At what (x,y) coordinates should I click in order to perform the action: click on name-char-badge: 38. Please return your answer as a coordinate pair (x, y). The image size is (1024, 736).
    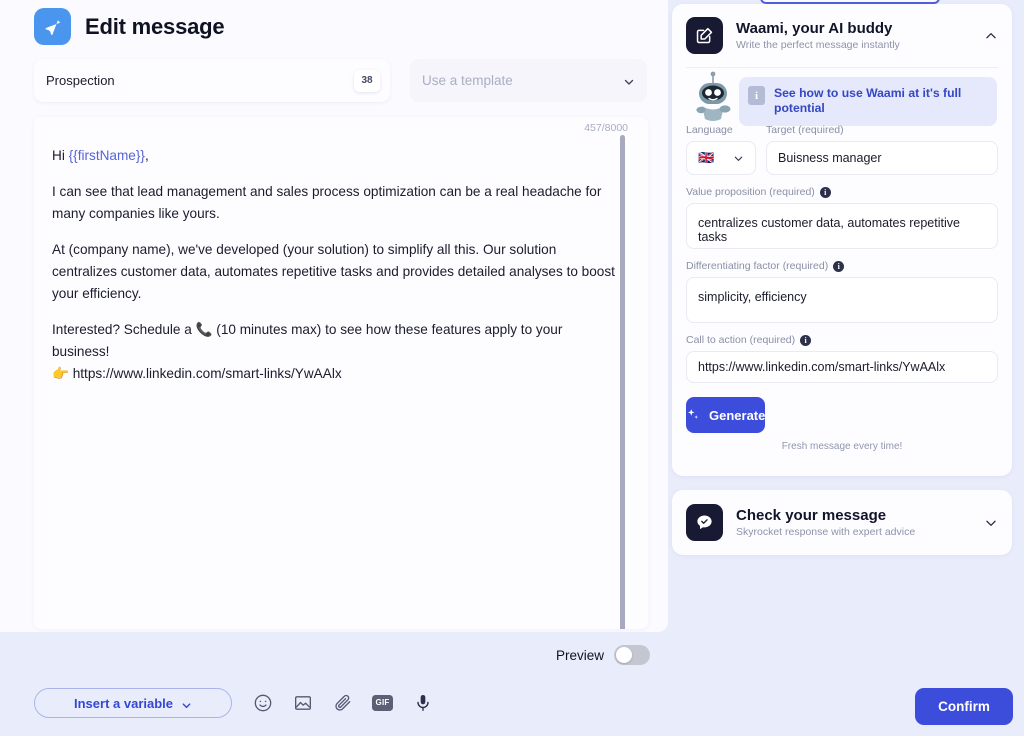
    Looking at the image, I should click on (367, 80).